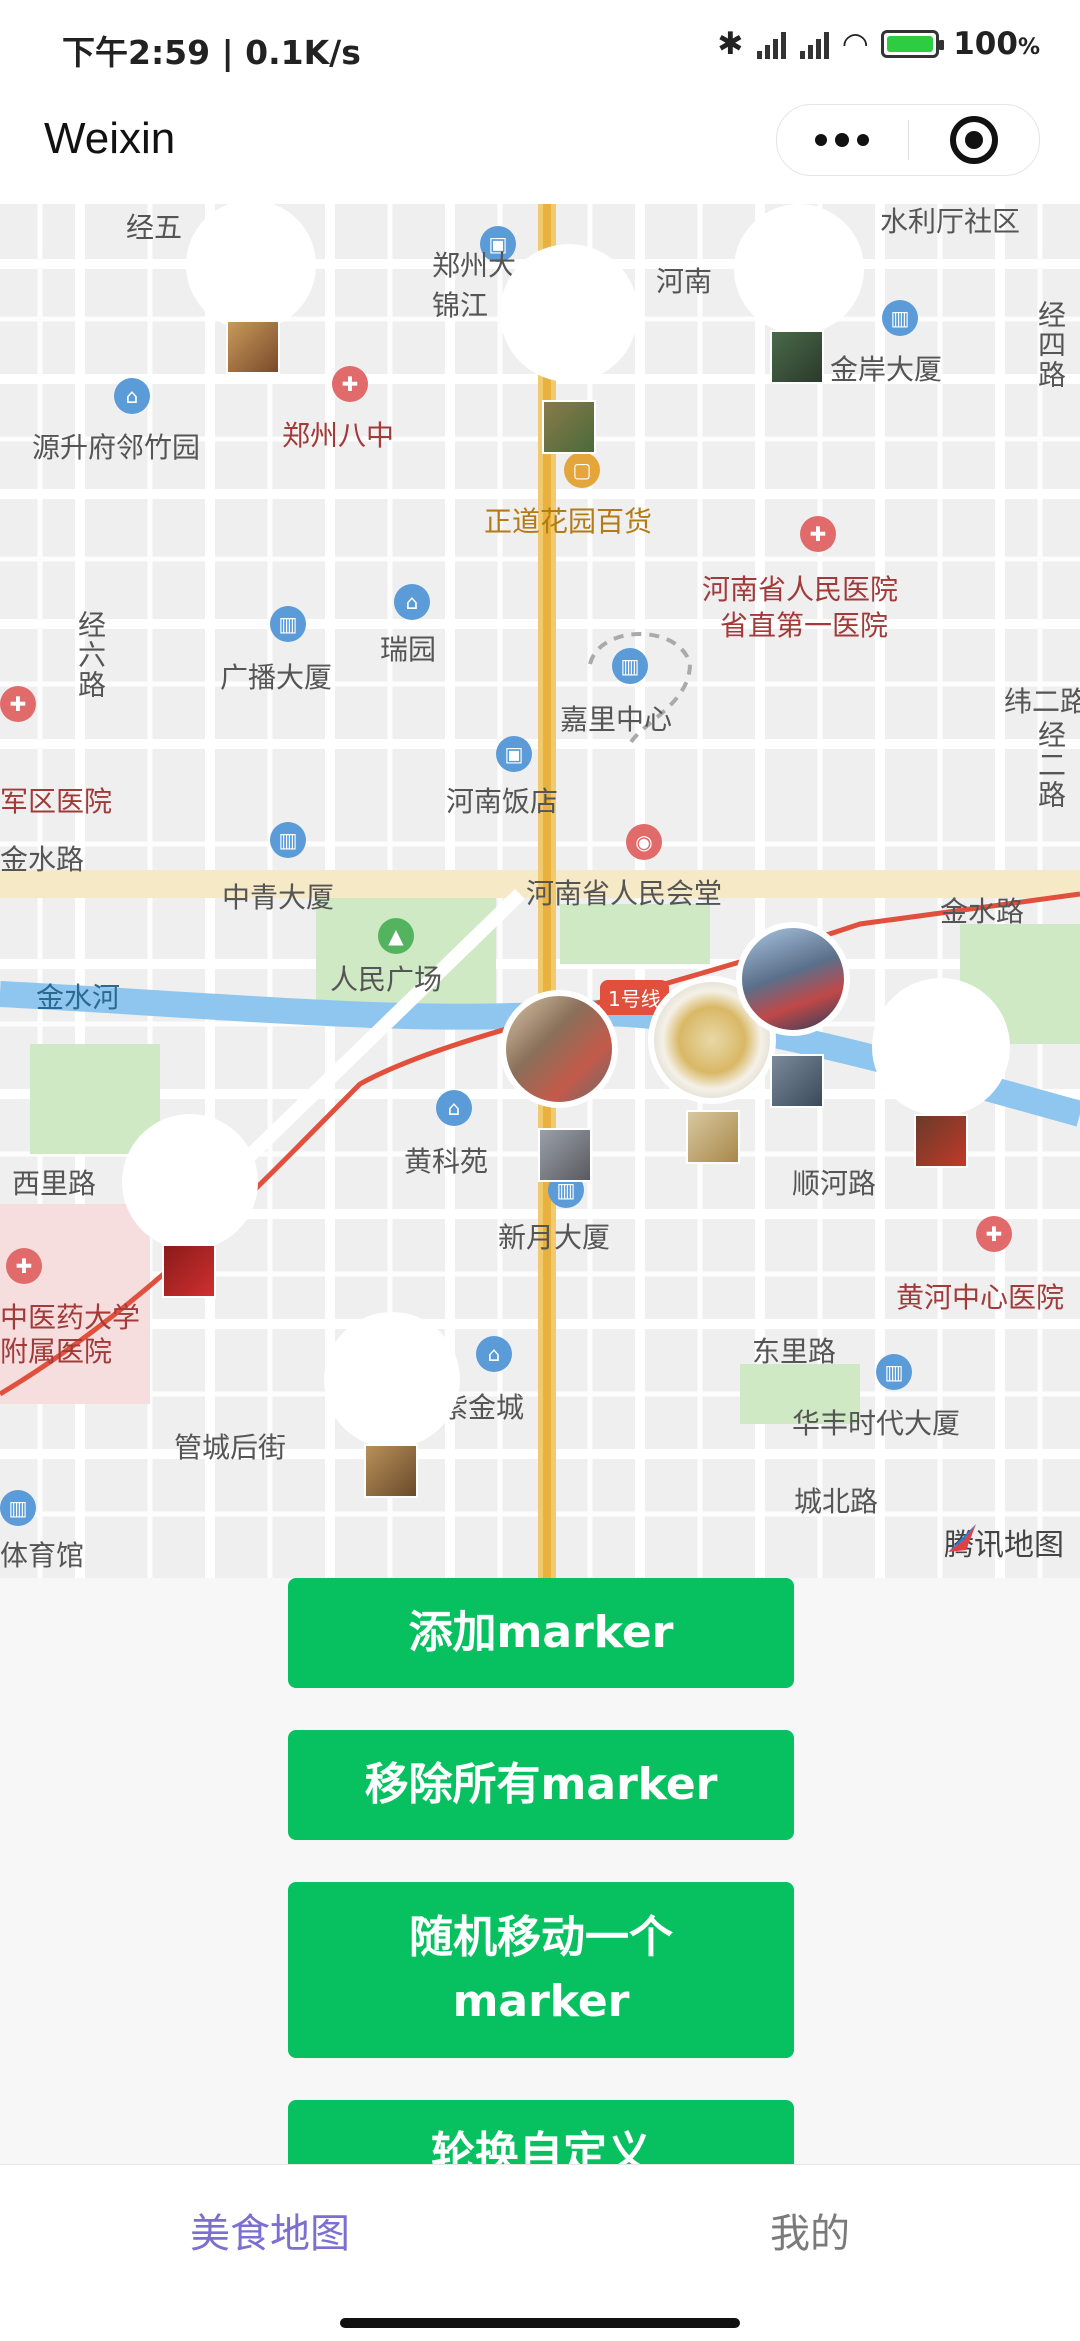  Describe the element at coordinates (616, 719) in the screenshot. I see `map-label: 嘉里中心` at that location.